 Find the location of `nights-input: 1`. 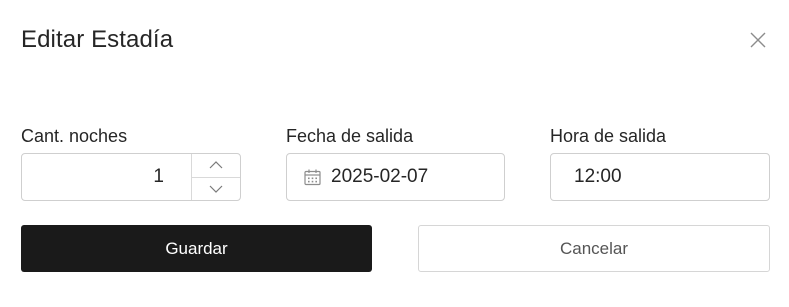

nights-input: 1 is located at coordinates (106, 177).